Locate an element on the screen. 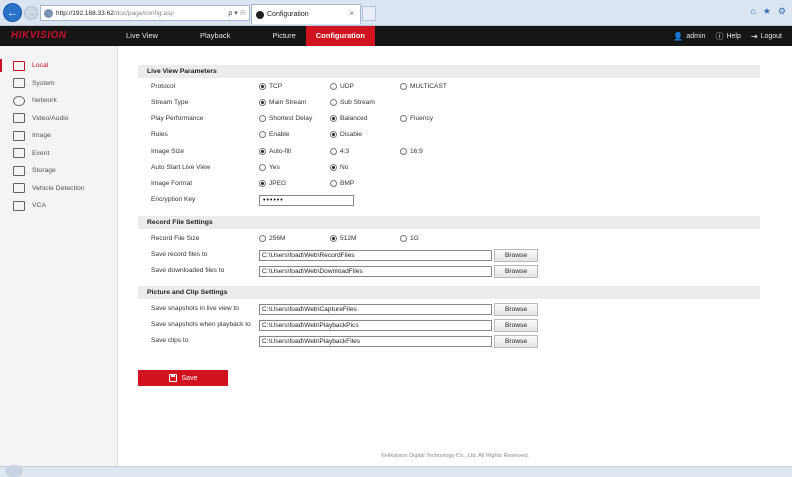 This screenshot has height=477, width=792. sidebar-item-label: VCA is located at coordinates (39, 206).